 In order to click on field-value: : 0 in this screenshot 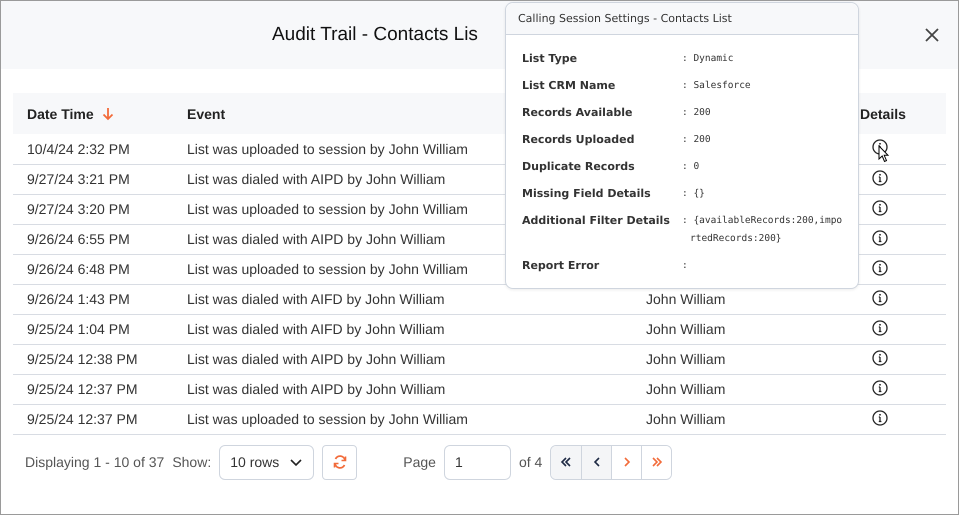, I will do `click(690, 167)`.